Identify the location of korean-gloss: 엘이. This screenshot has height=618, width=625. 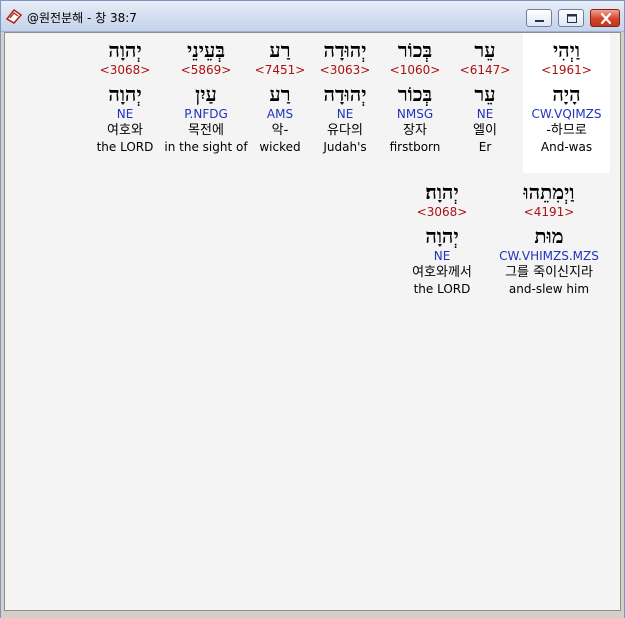
(485, 130).